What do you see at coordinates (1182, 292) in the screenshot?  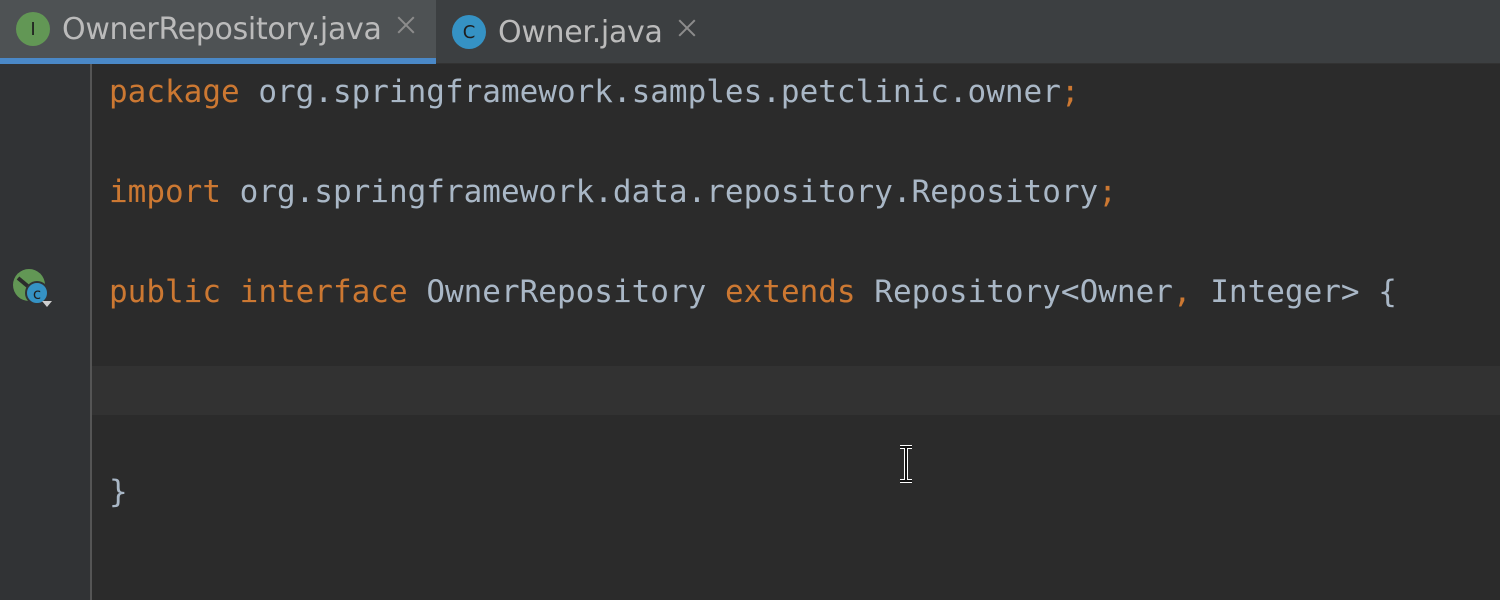 I see `comma: ,` at bounding box center [1182, 292].